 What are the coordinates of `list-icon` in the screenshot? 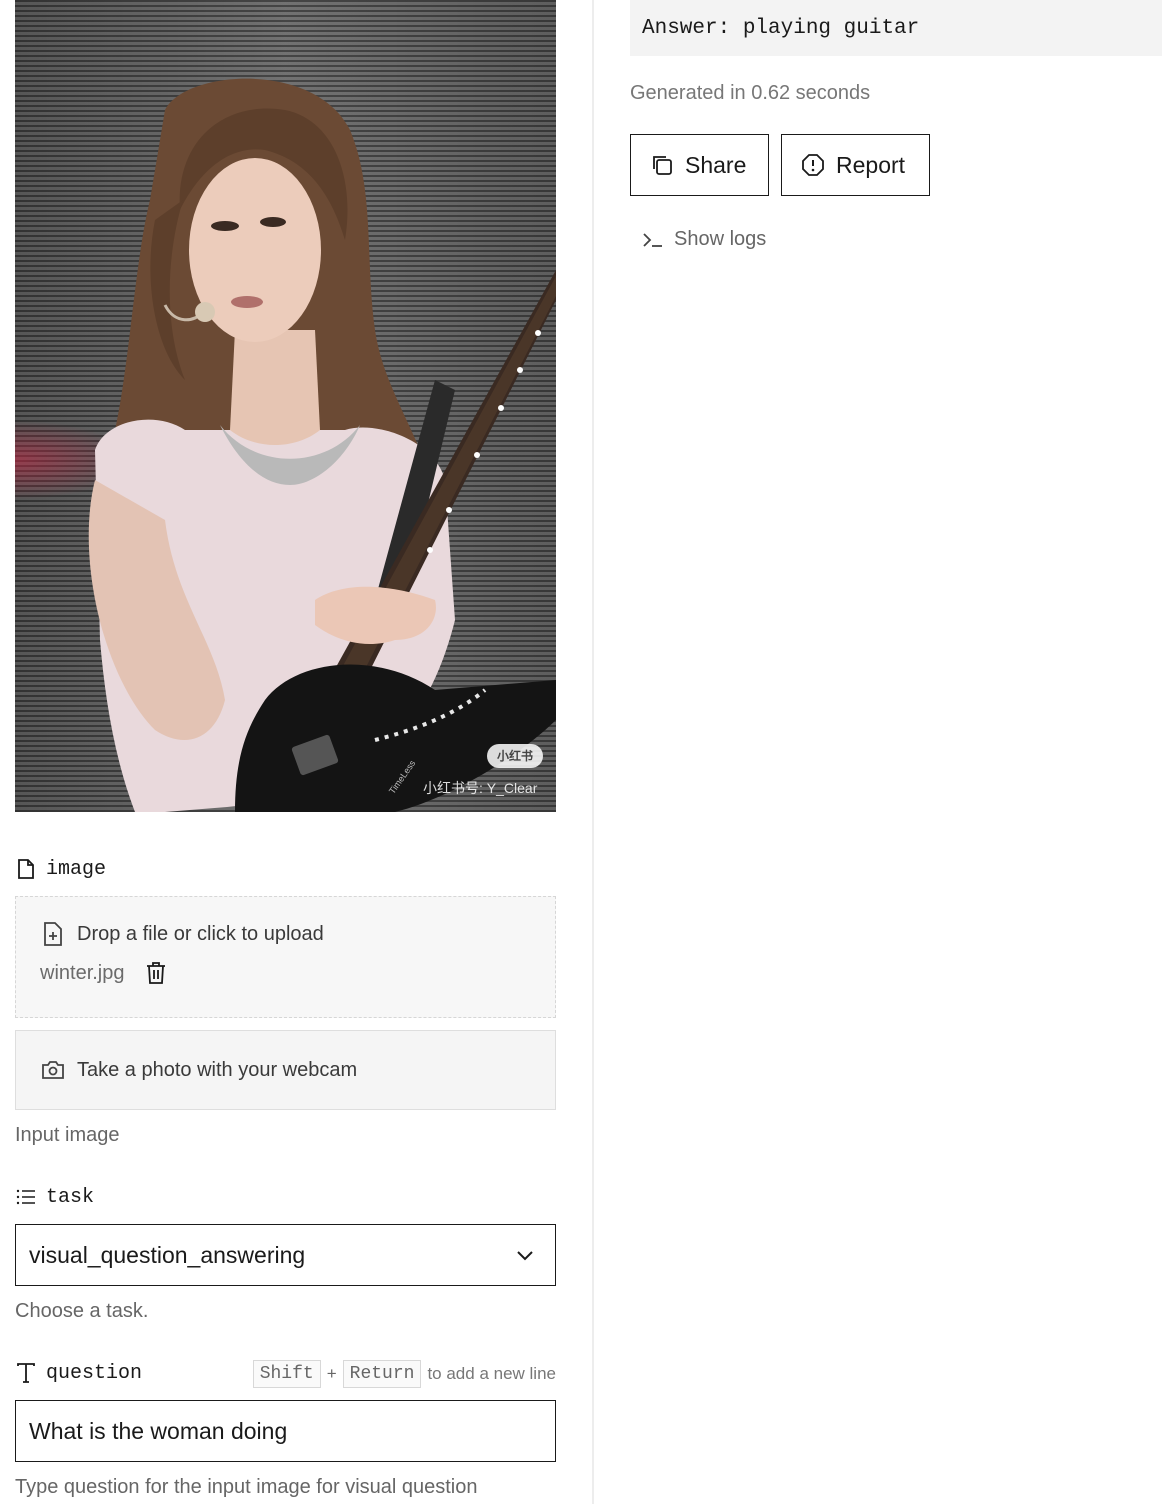 It's located at (26, 1197).